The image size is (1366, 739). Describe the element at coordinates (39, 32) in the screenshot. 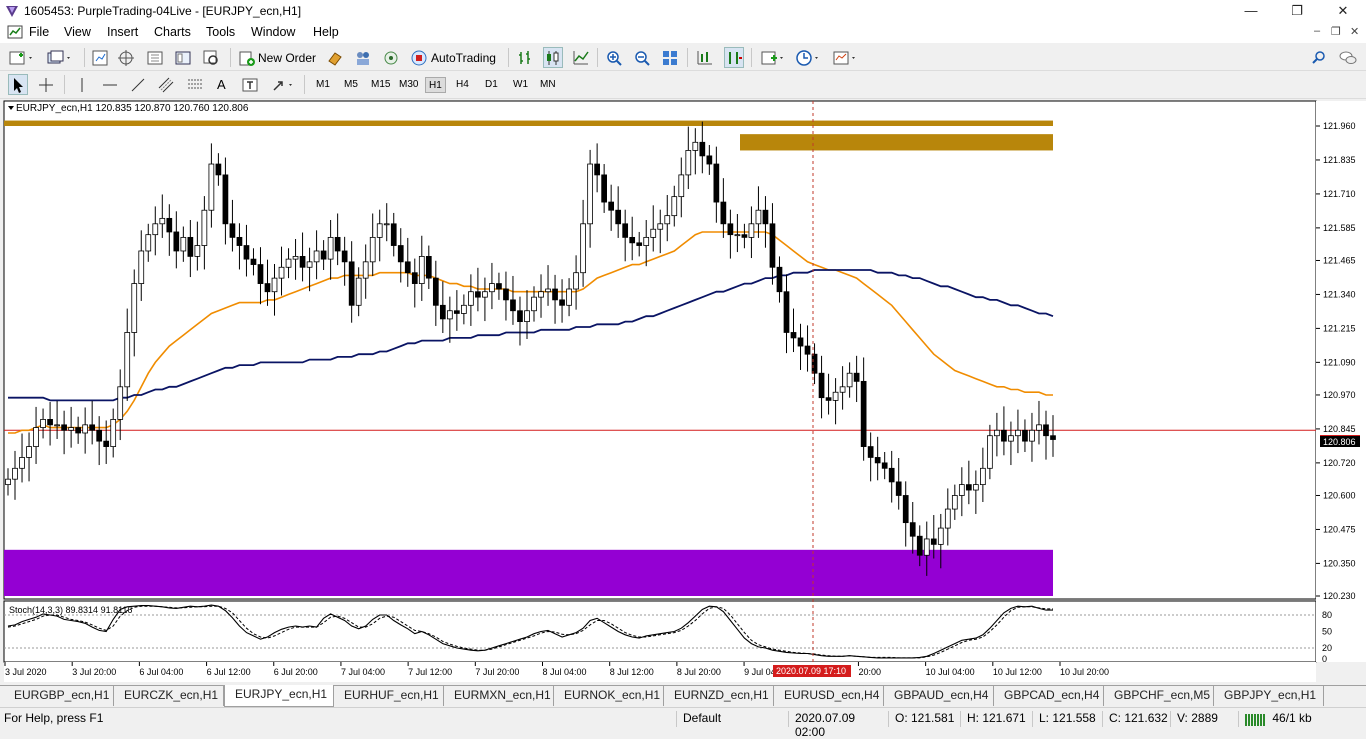

I see `menu-file: File` at that location.